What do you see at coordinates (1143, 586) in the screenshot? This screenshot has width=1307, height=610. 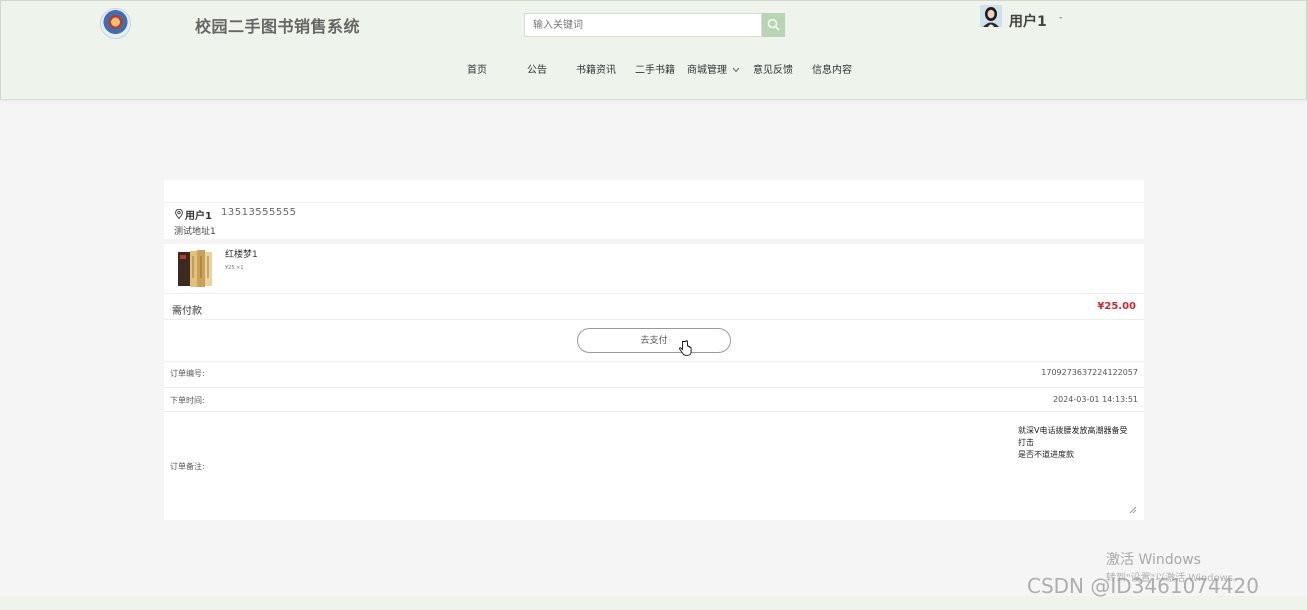 I see `csdn-watermark: CSDN @ID3461074420` at bounding box center [1143, 586].